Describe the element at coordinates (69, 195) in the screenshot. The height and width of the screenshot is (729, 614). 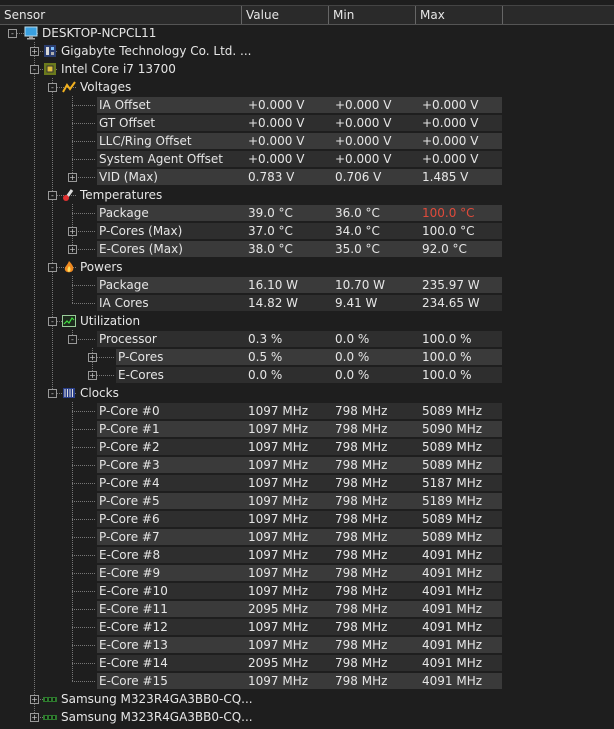
I see `thermometer-icon` at that location.